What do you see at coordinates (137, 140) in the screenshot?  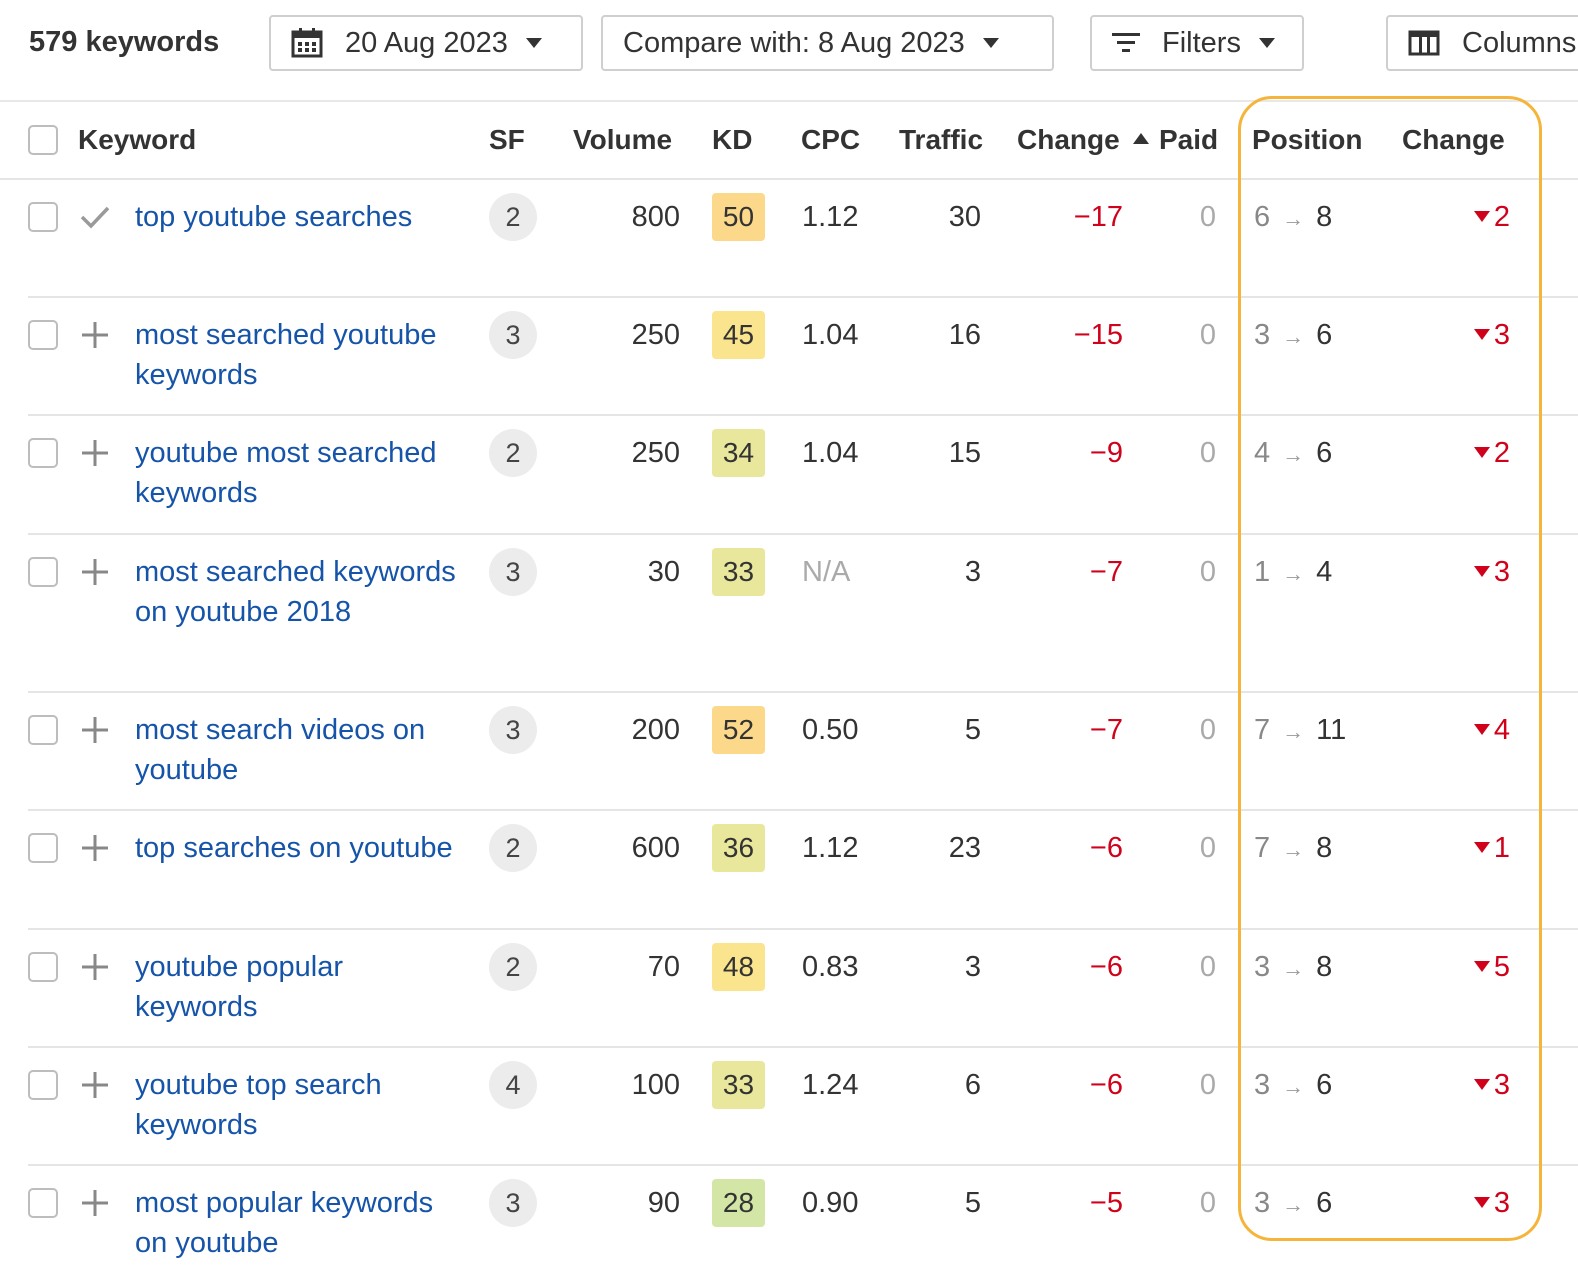 I see `column-header-keyword: Keyword` at bounding box center [137, 140].